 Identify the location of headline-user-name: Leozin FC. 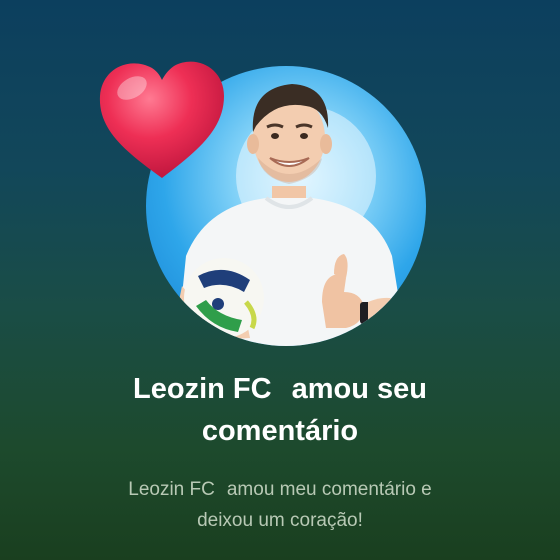
(202, 389).